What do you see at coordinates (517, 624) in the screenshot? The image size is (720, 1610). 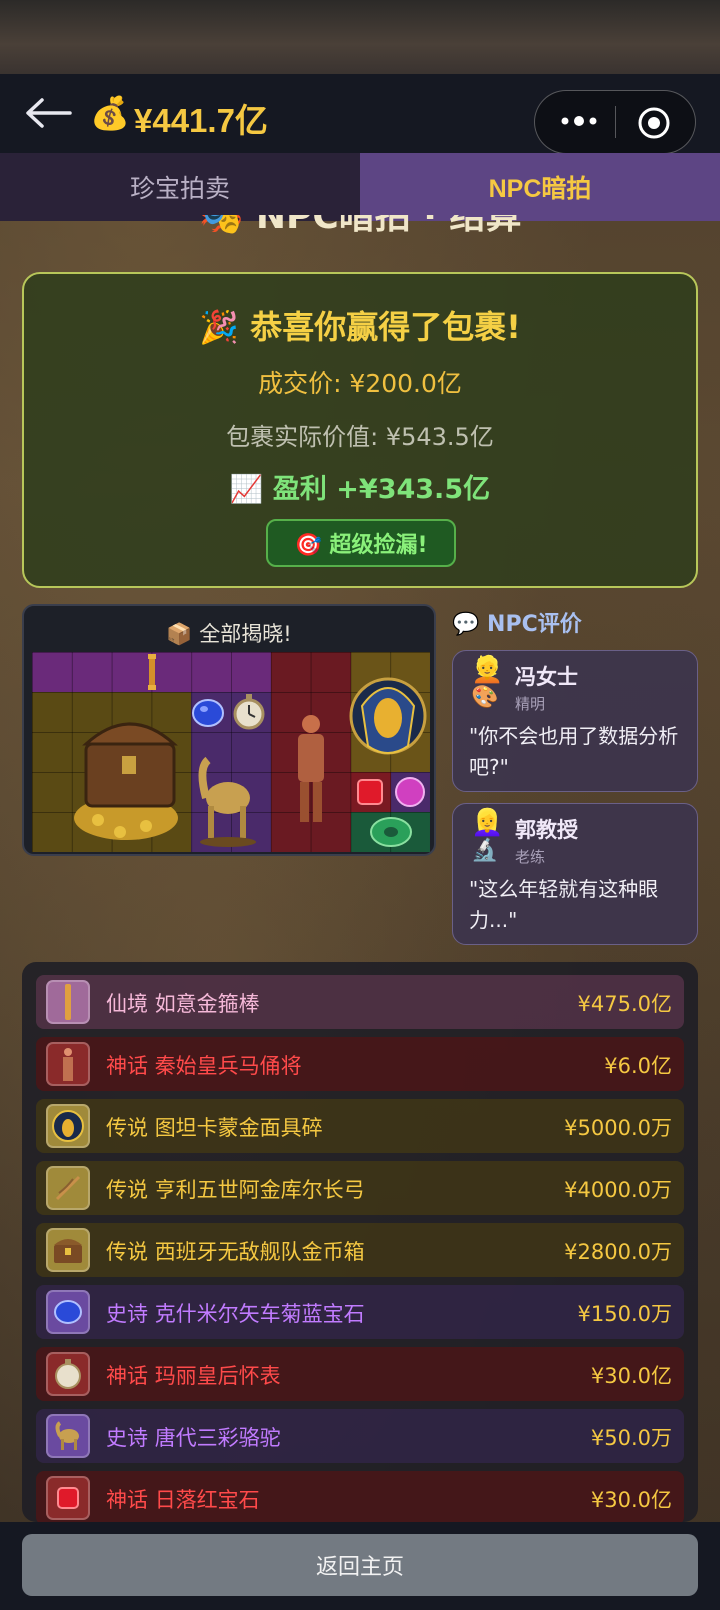 I see `npc-comments-title: 💬 NPC评价` at bounding box center [517, 624].